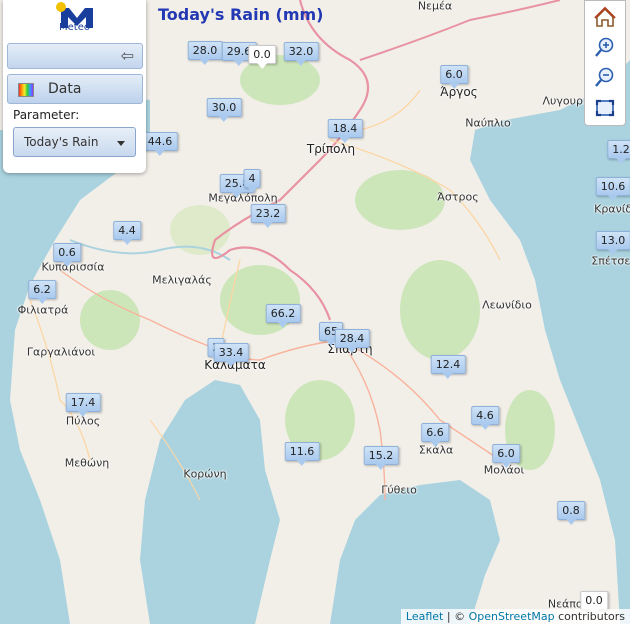  I want to click on rain-marker: 4.4, so click(127, 233).